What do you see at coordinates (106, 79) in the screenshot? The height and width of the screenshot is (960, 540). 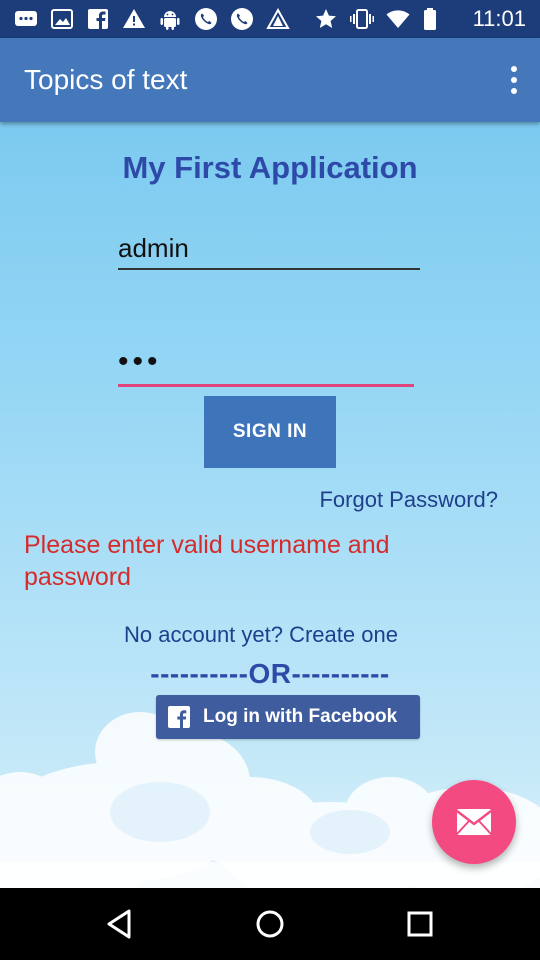 I see `app-title: Topics of text` at bounding box center [106, 79].